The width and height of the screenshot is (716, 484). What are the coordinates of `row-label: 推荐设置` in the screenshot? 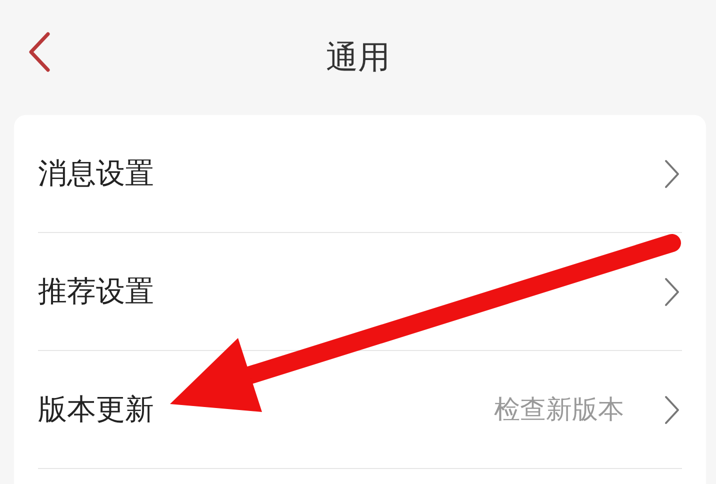 It's located at (96, 291).